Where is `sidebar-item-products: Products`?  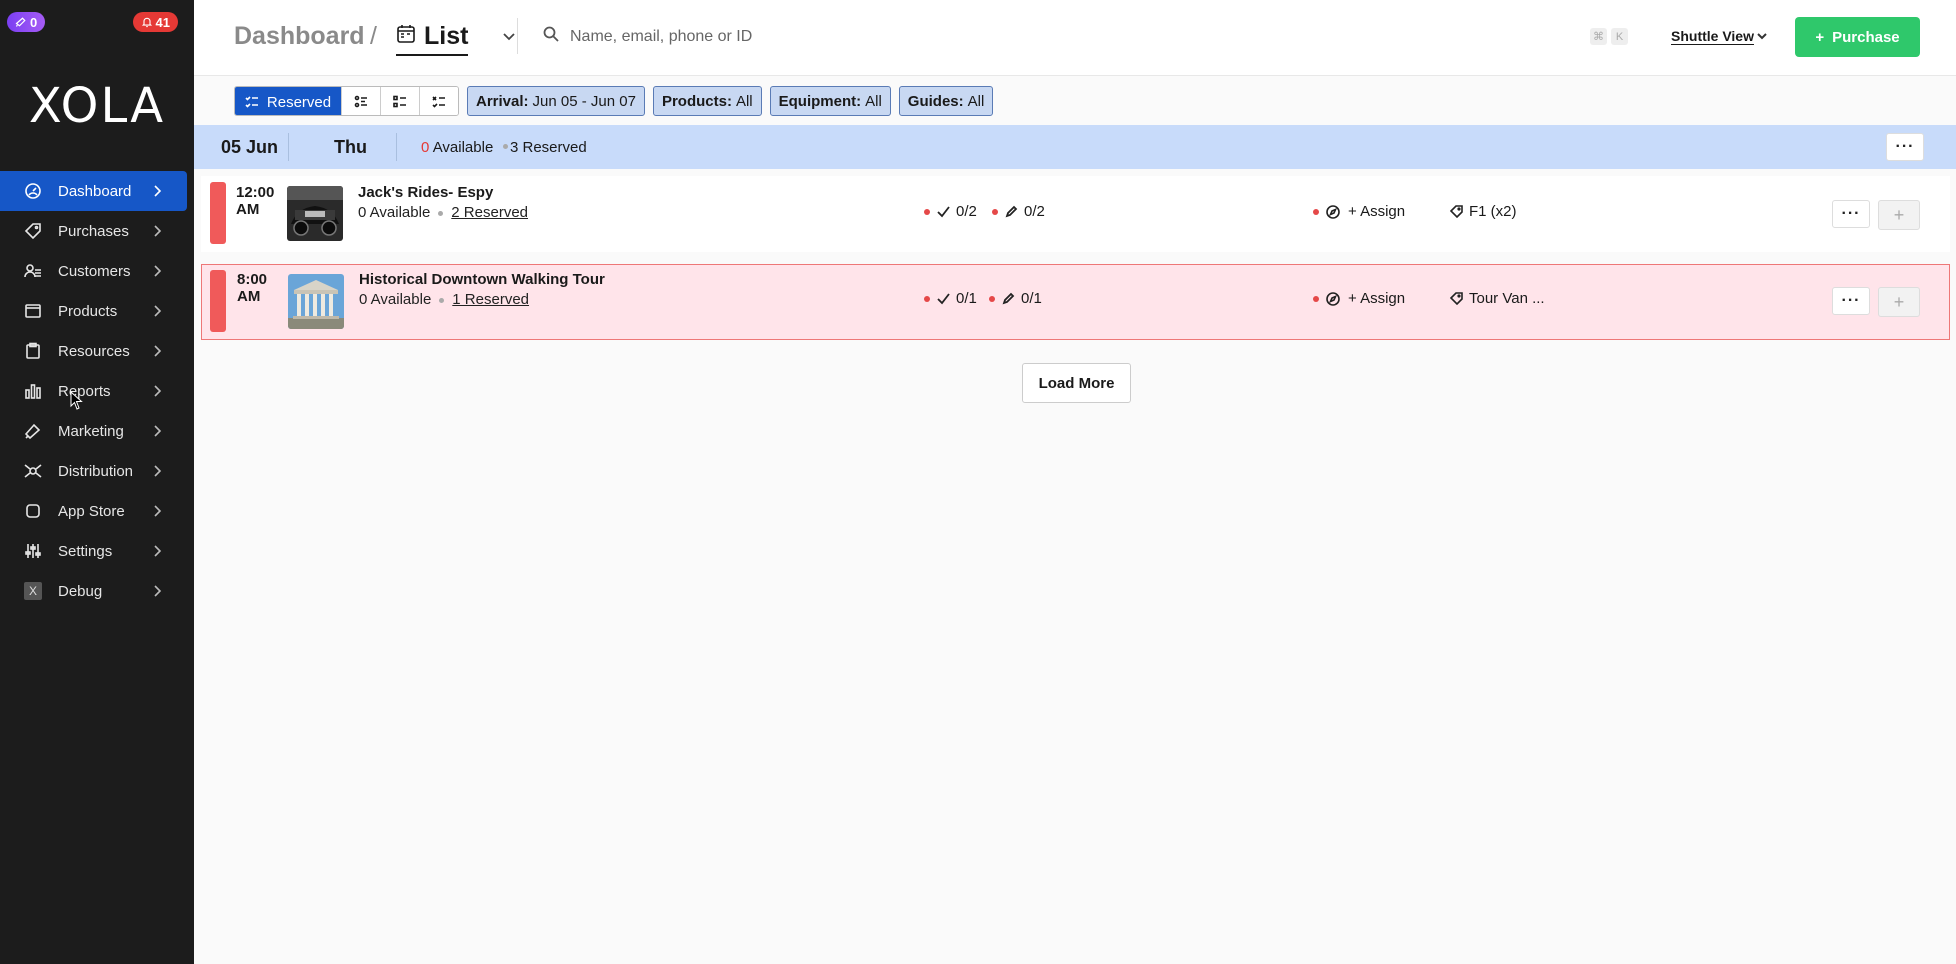
sidebar-item-products: Products is located at coordinates (97, 311).